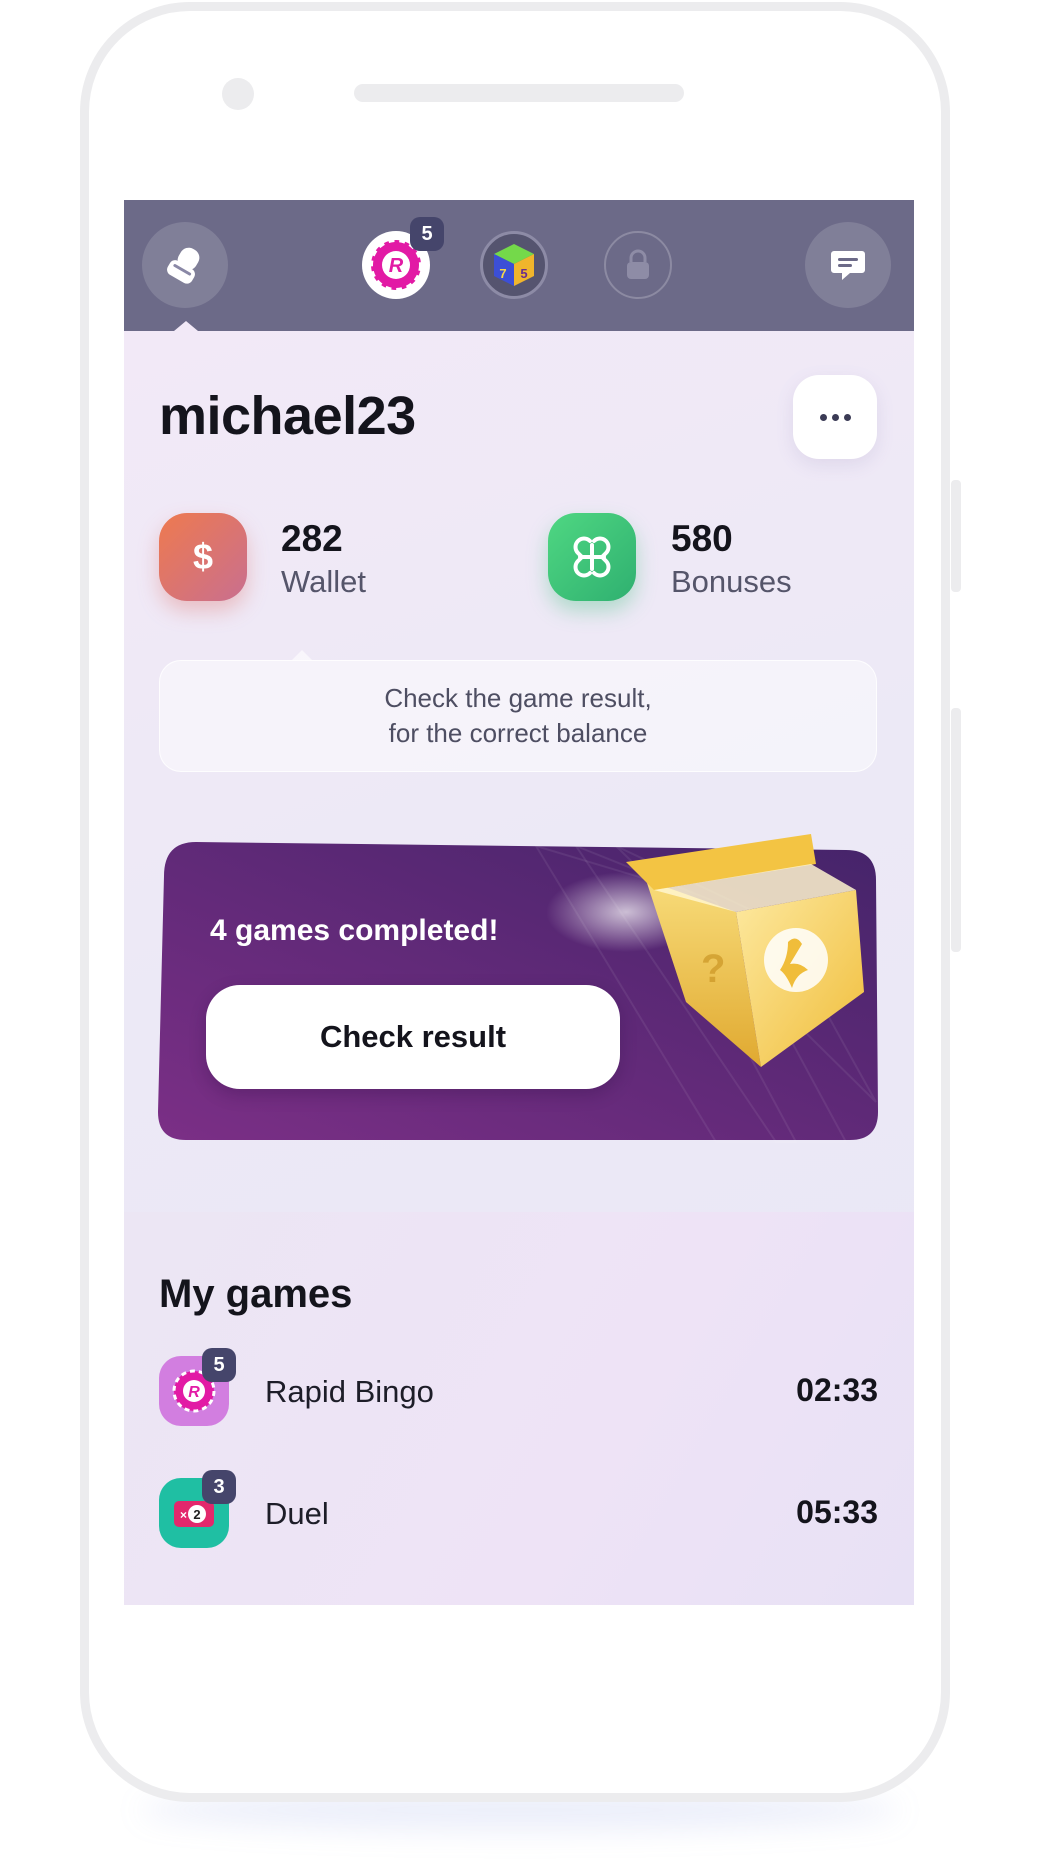 This screenshot has height=1873, width=1043. Describe the element at coordinates (956, 536) in the screenshot. I see `phone-side-button-top` at that location.